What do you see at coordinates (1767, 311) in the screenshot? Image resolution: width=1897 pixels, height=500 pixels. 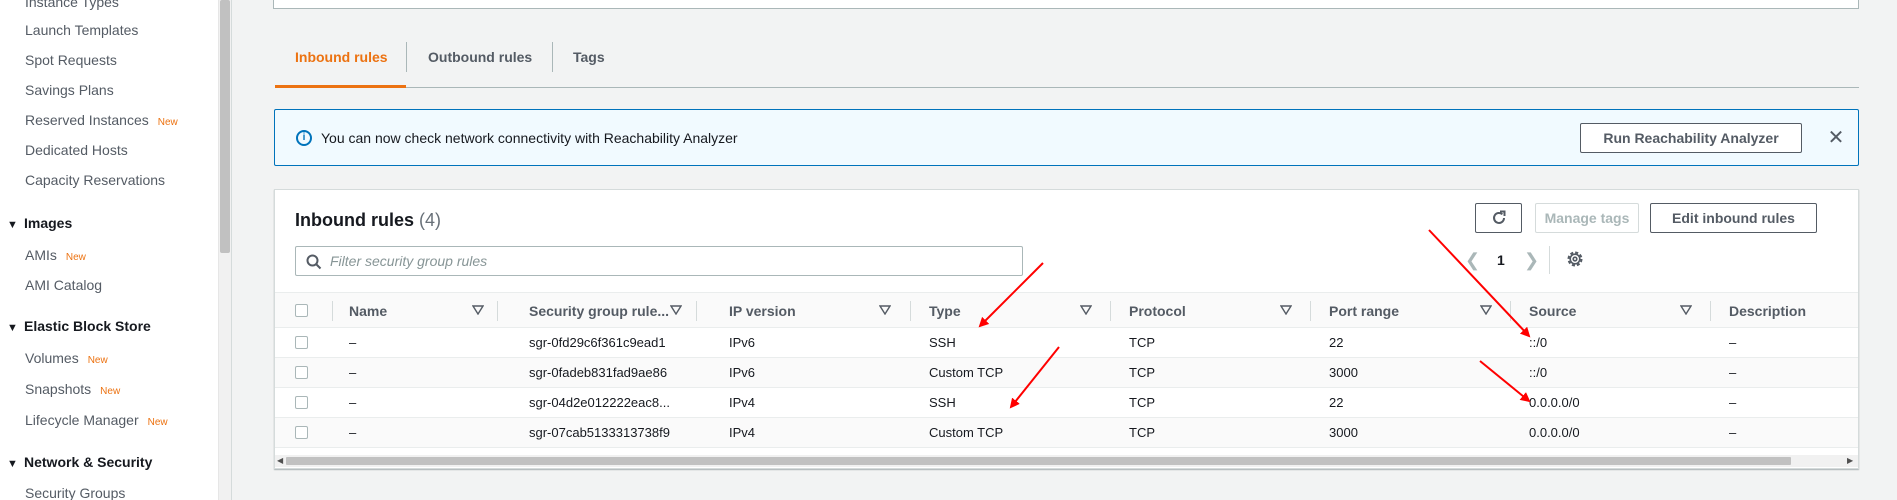 I see `column-header-description: Description` at bounding box center [1767, 311].